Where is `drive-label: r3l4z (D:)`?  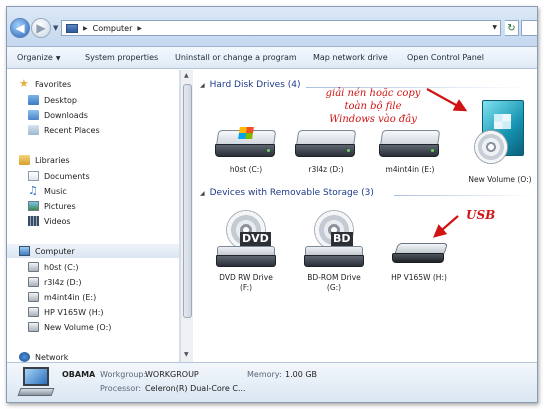 drive-label: r3l4z (D:) is located at coordinates (326, 169).